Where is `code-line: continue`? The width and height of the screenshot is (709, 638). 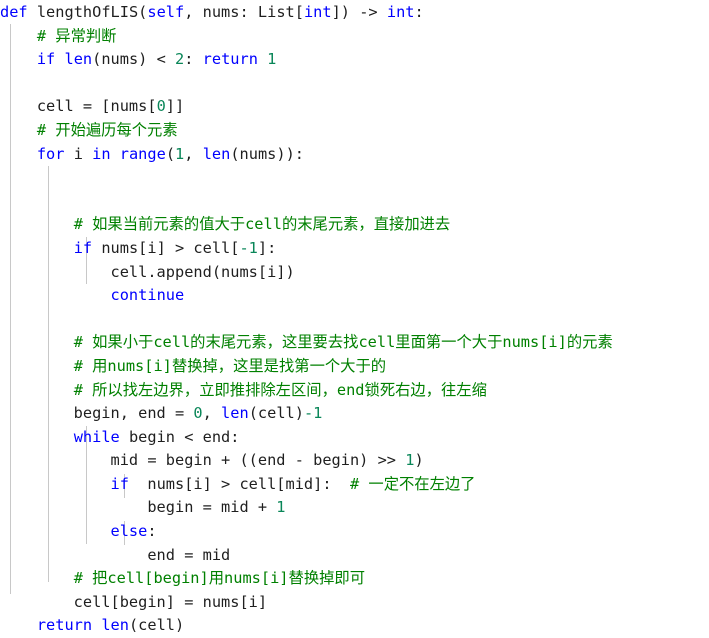
code-line: continue is located at coordinates (354, 296).